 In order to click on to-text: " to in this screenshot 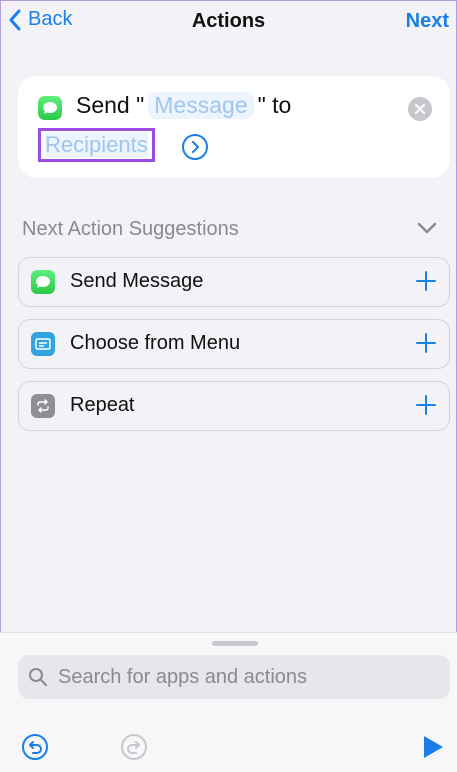, I will do `click(274, 105)`.